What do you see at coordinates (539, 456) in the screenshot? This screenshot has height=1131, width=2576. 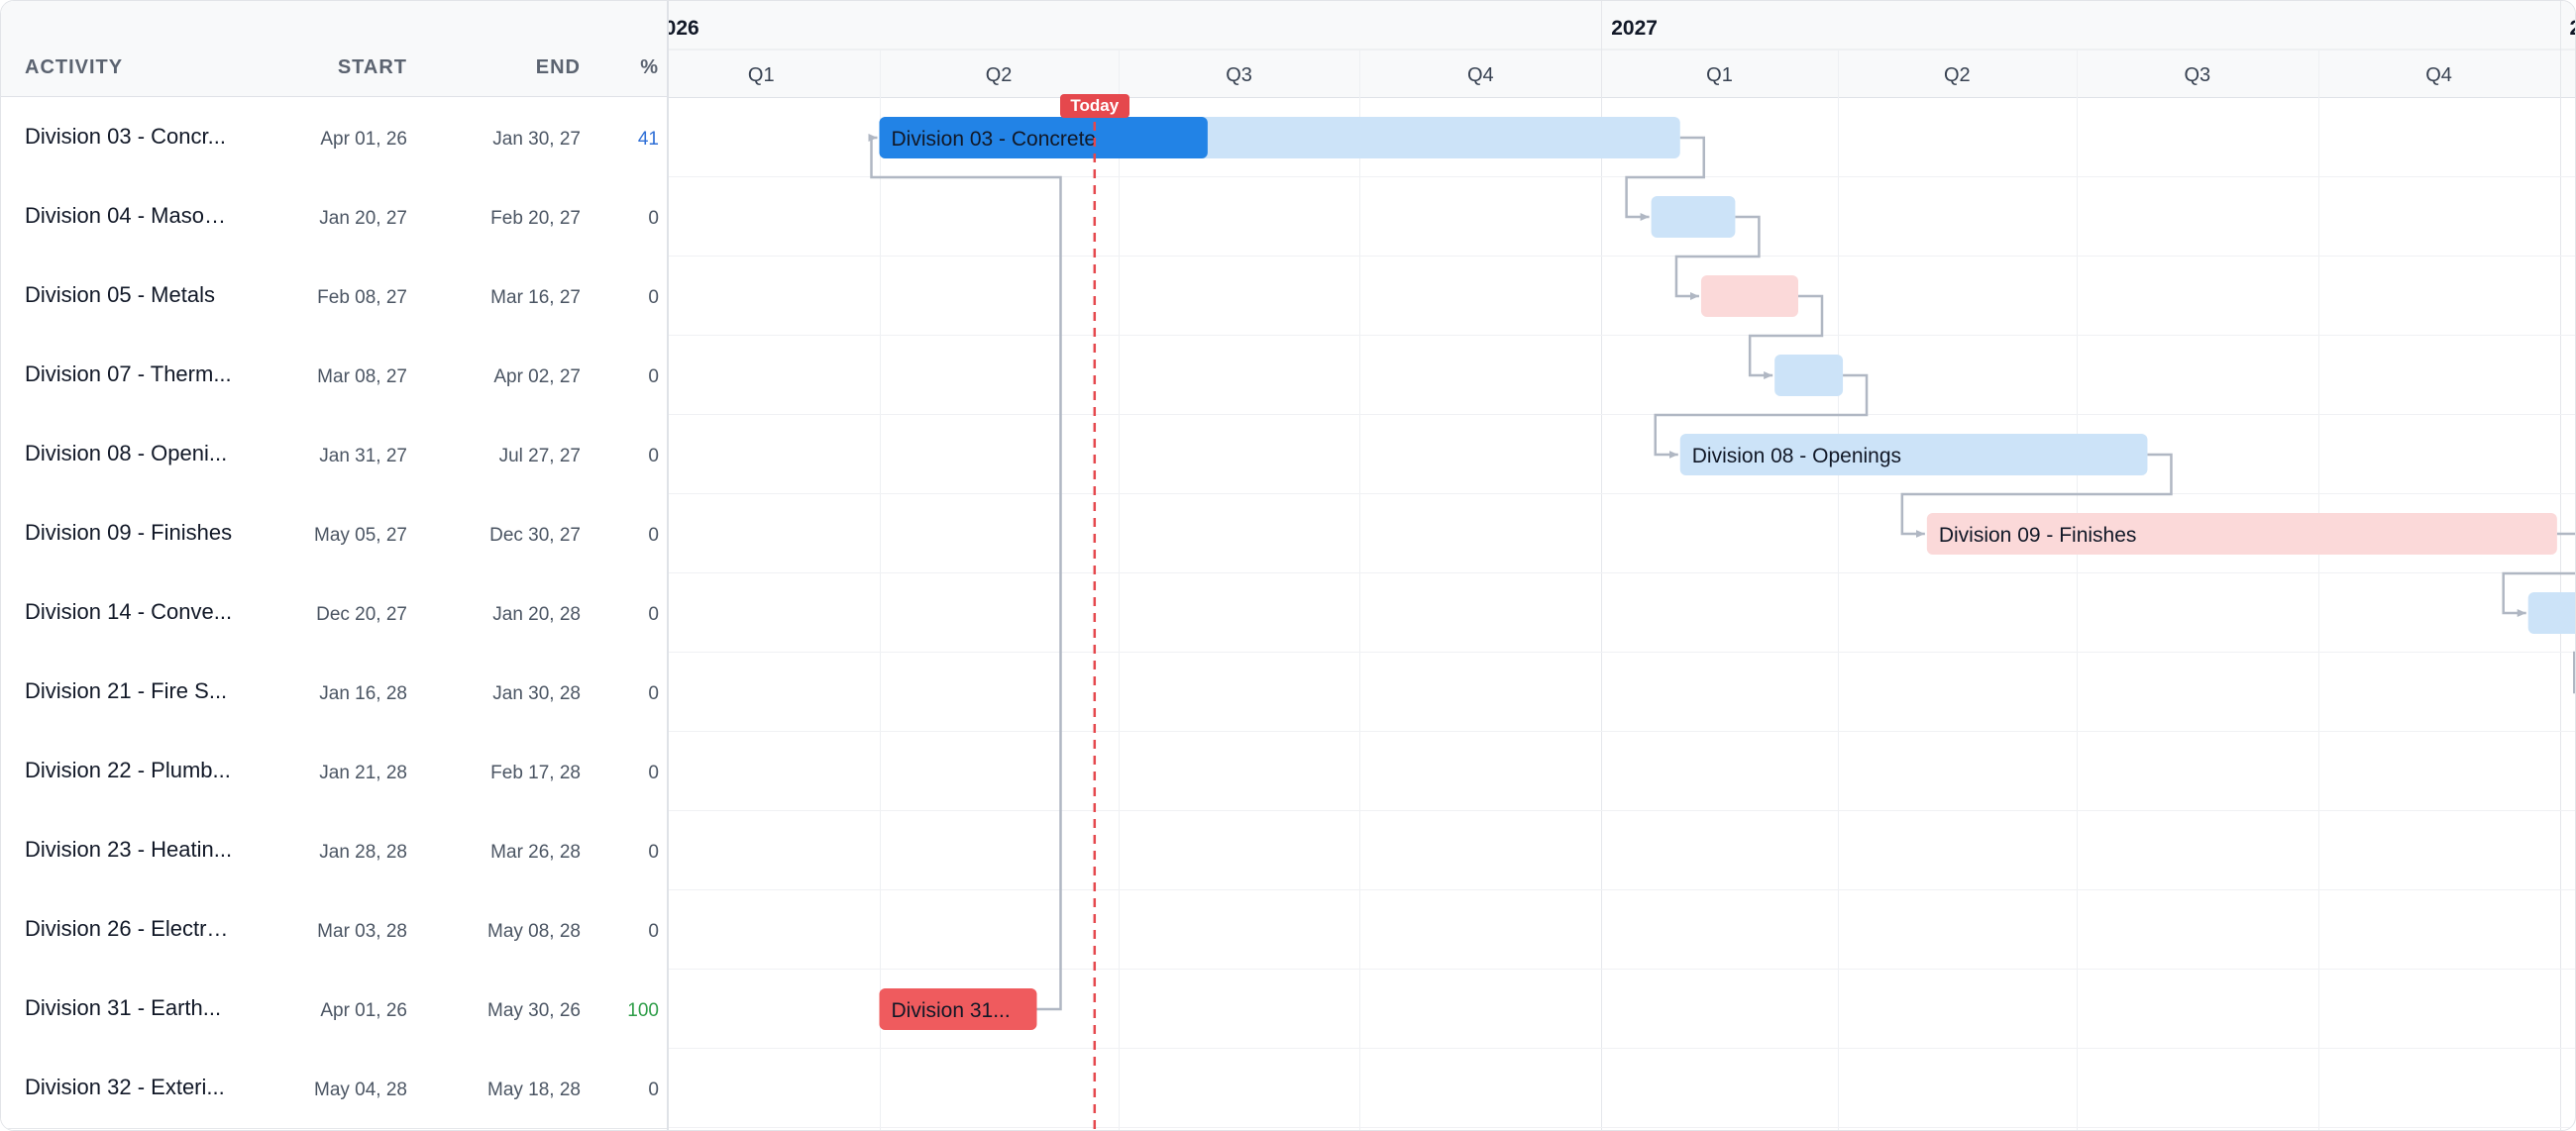 I see `activity-end: Jul 27, 27` at bounding box center [539, 456].